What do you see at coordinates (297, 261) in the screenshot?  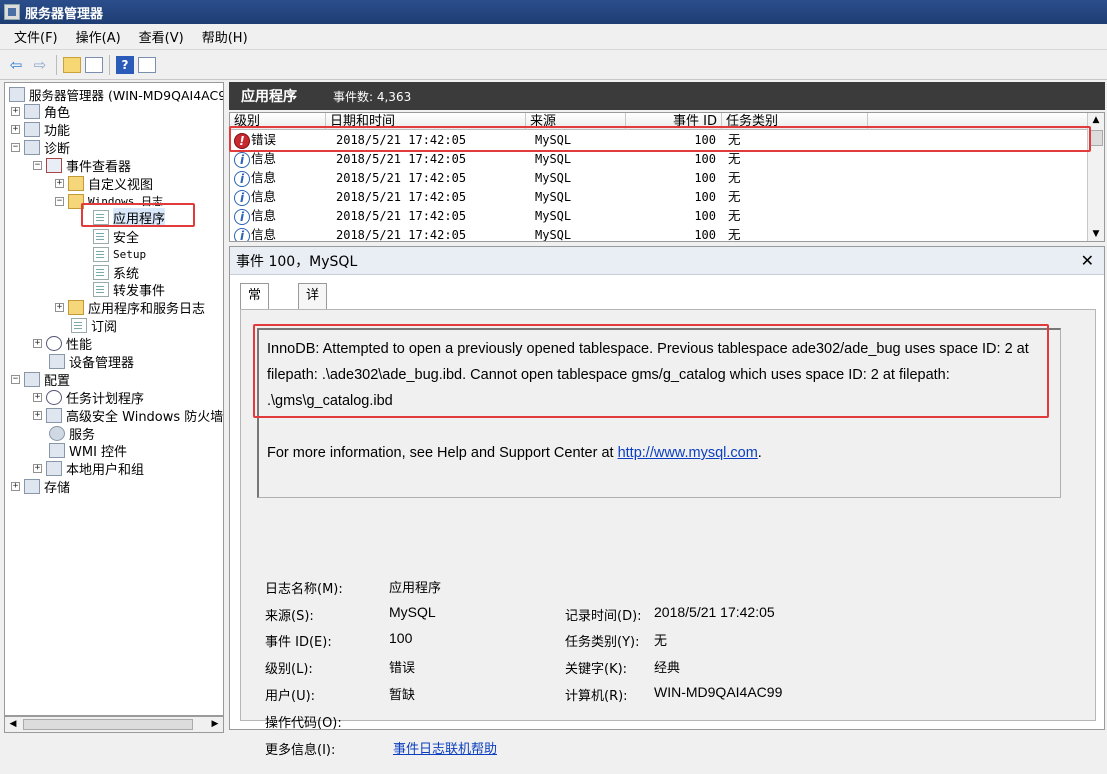 I see `detail-title: 事件 100，MySQL` at bounding box center [297, 261].